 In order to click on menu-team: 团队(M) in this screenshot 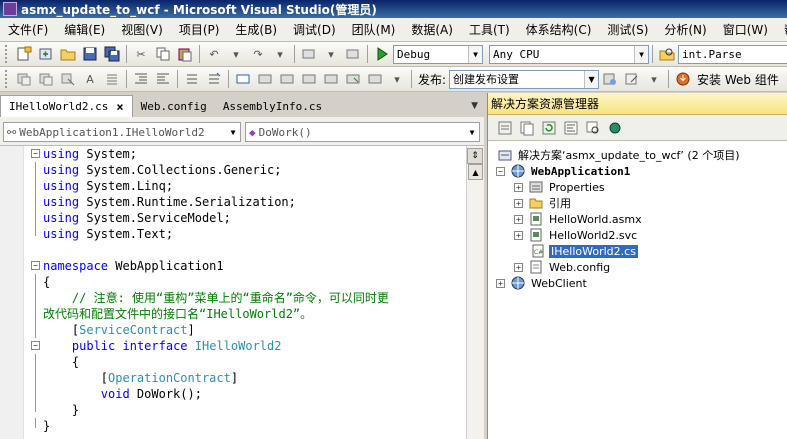, I will do `click(374, 30)`.